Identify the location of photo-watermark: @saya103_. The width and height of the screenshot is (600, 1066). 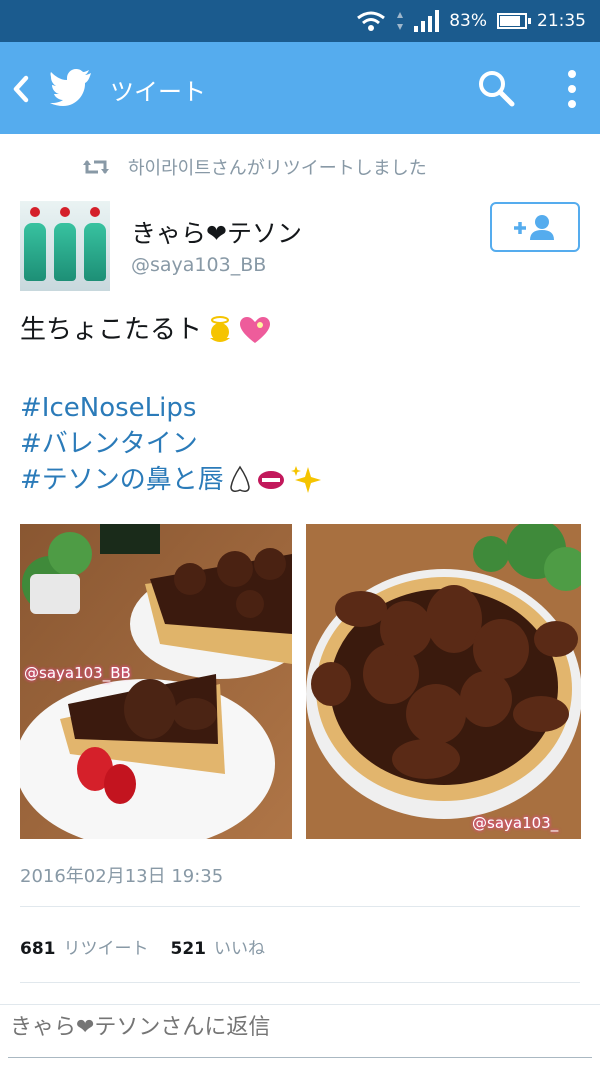
(515, 823).